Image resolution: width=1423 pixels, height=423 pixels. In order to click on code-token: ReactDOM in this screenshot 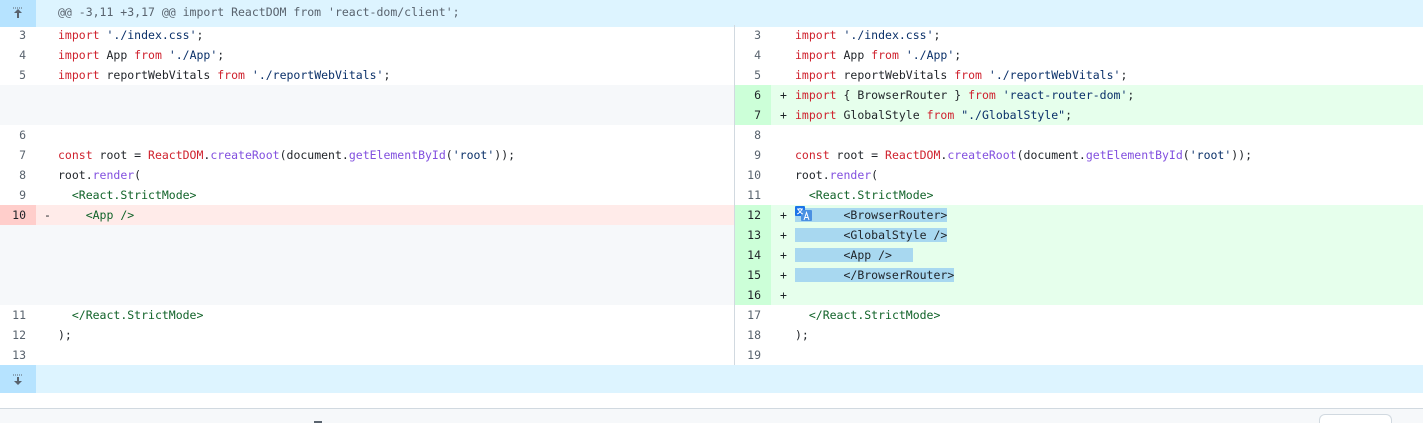, I will do `click(176, 155)`.